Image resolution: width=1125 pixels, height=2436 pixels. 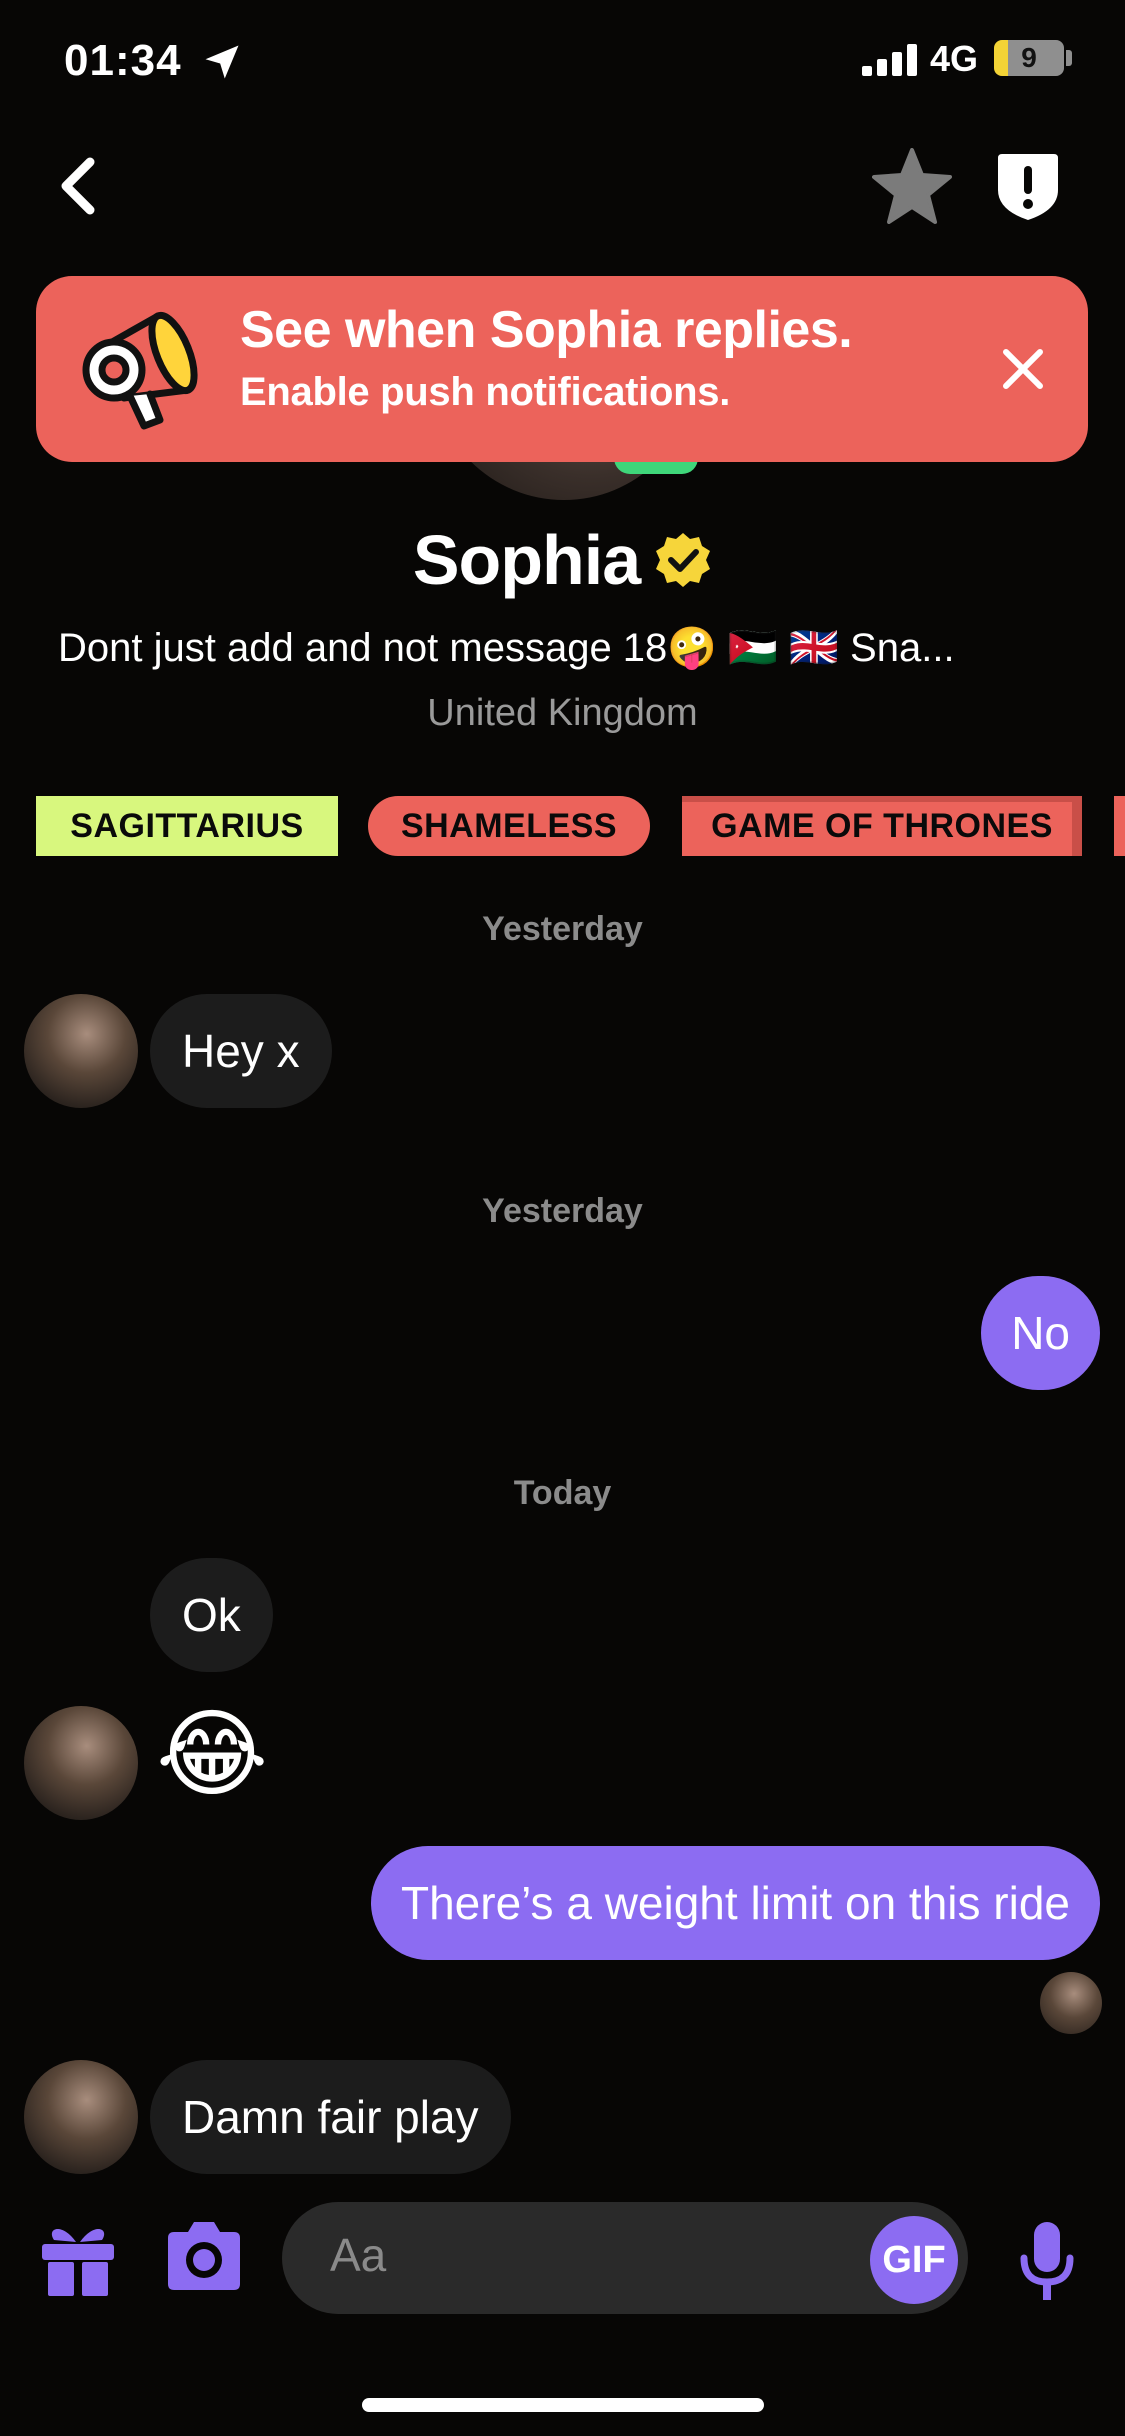 I want to click on interest-tag: SAGITTARIUS, so click(x=187, y=826).